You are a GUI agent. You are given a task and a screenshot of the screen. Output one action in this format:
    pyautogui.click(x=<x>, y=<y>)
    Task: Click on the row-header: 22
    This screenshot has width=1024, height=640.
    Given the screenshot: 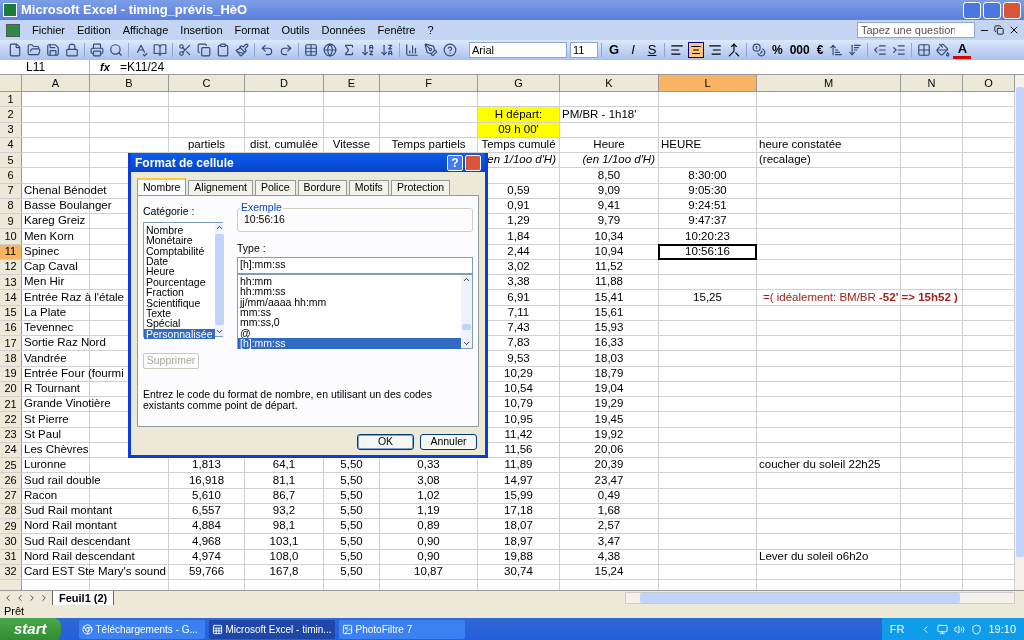 What is the action you would take?
    pyautogui.click(x=11, y=419)
    